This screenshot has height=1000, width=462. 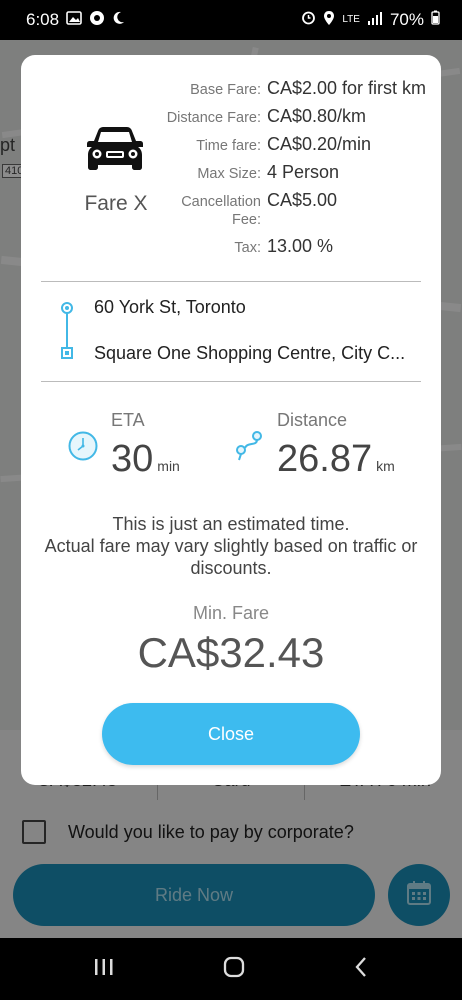 What do you see at coordinates (231, 734) in the screenshot?
I see `close-button: Close` at bounding box center [231, 734].